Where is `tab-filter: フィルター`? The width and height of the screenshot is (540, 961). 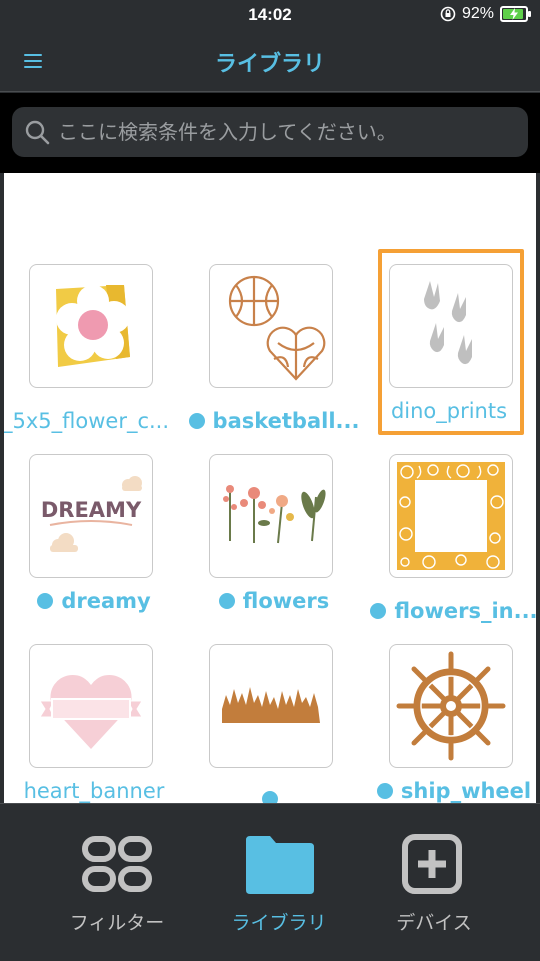
tab-filter: フィルター is located at coordinates (117, 882).